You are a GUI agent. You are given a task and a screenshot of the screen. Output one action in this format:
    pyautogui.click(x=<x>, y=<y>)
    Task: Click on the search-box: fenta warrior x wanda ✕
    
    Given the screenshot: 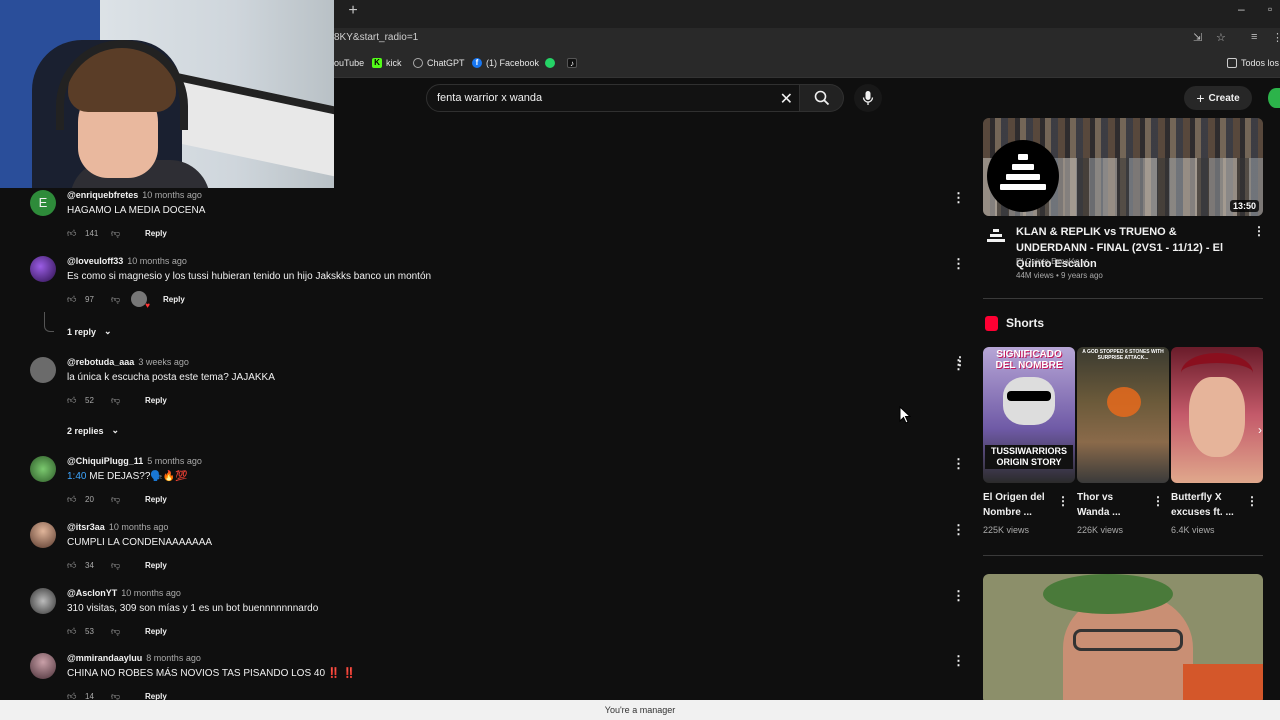 What is the action you would take?
    pyautogui.click(x=613, y=98)
    